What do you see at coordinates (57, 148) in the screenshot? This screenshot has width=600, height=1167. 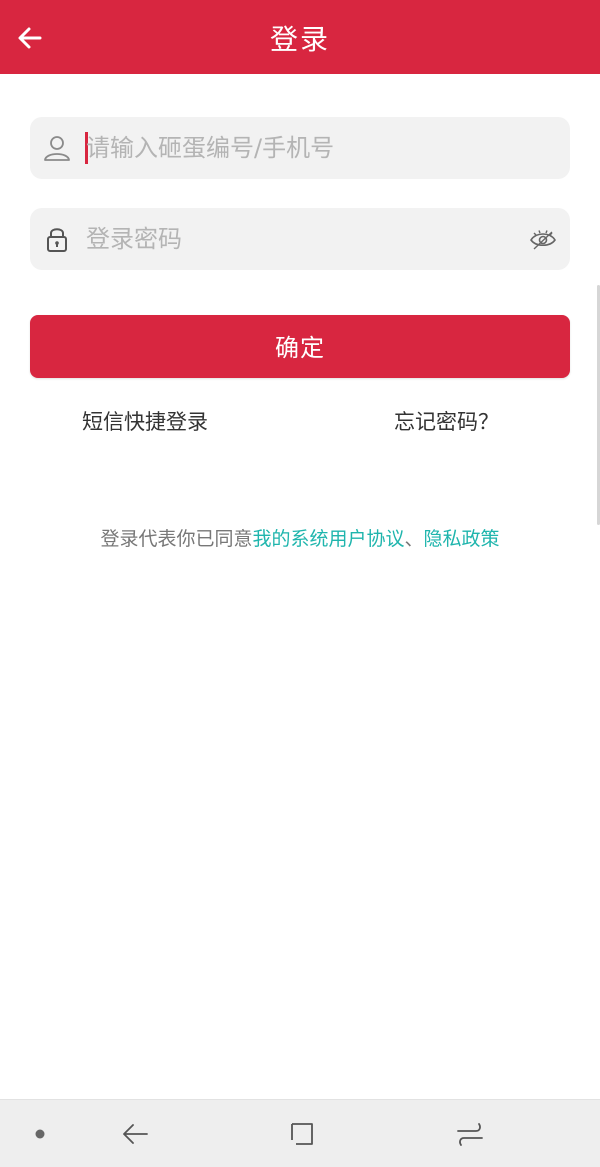 I see `user-icon` at bounding box center [57, 148].